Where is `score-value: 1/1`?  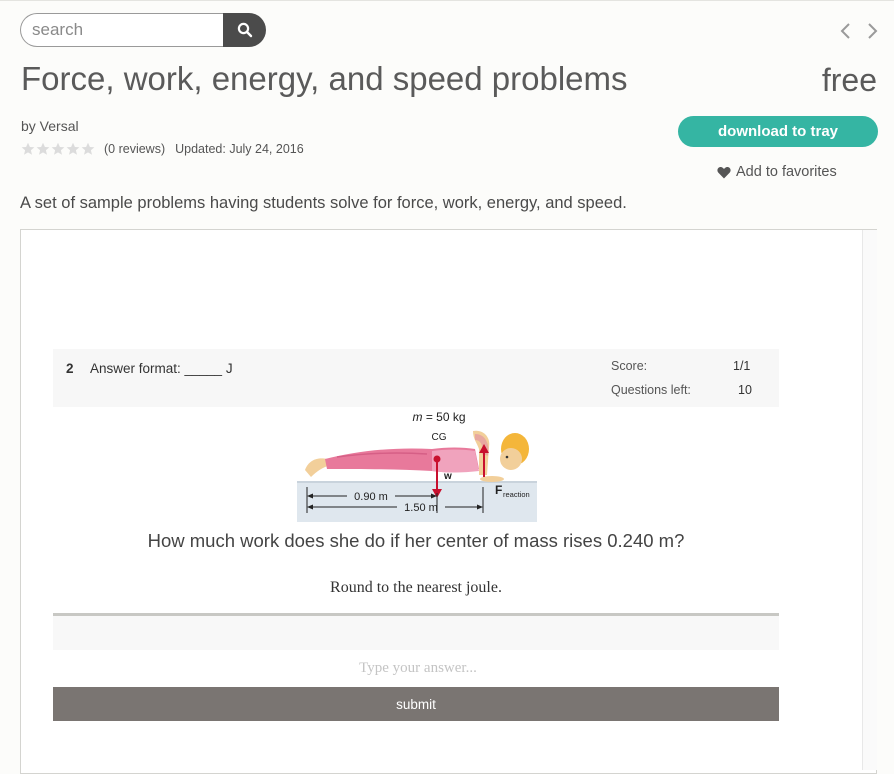 score-value: 1/1 is located at coordinates (742, 366).